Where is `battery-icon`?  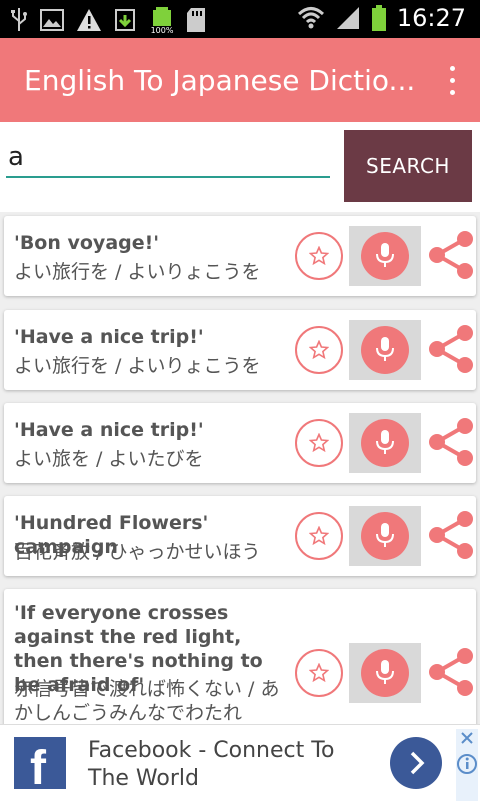 battery-icon is located at coordinates (378, 18).